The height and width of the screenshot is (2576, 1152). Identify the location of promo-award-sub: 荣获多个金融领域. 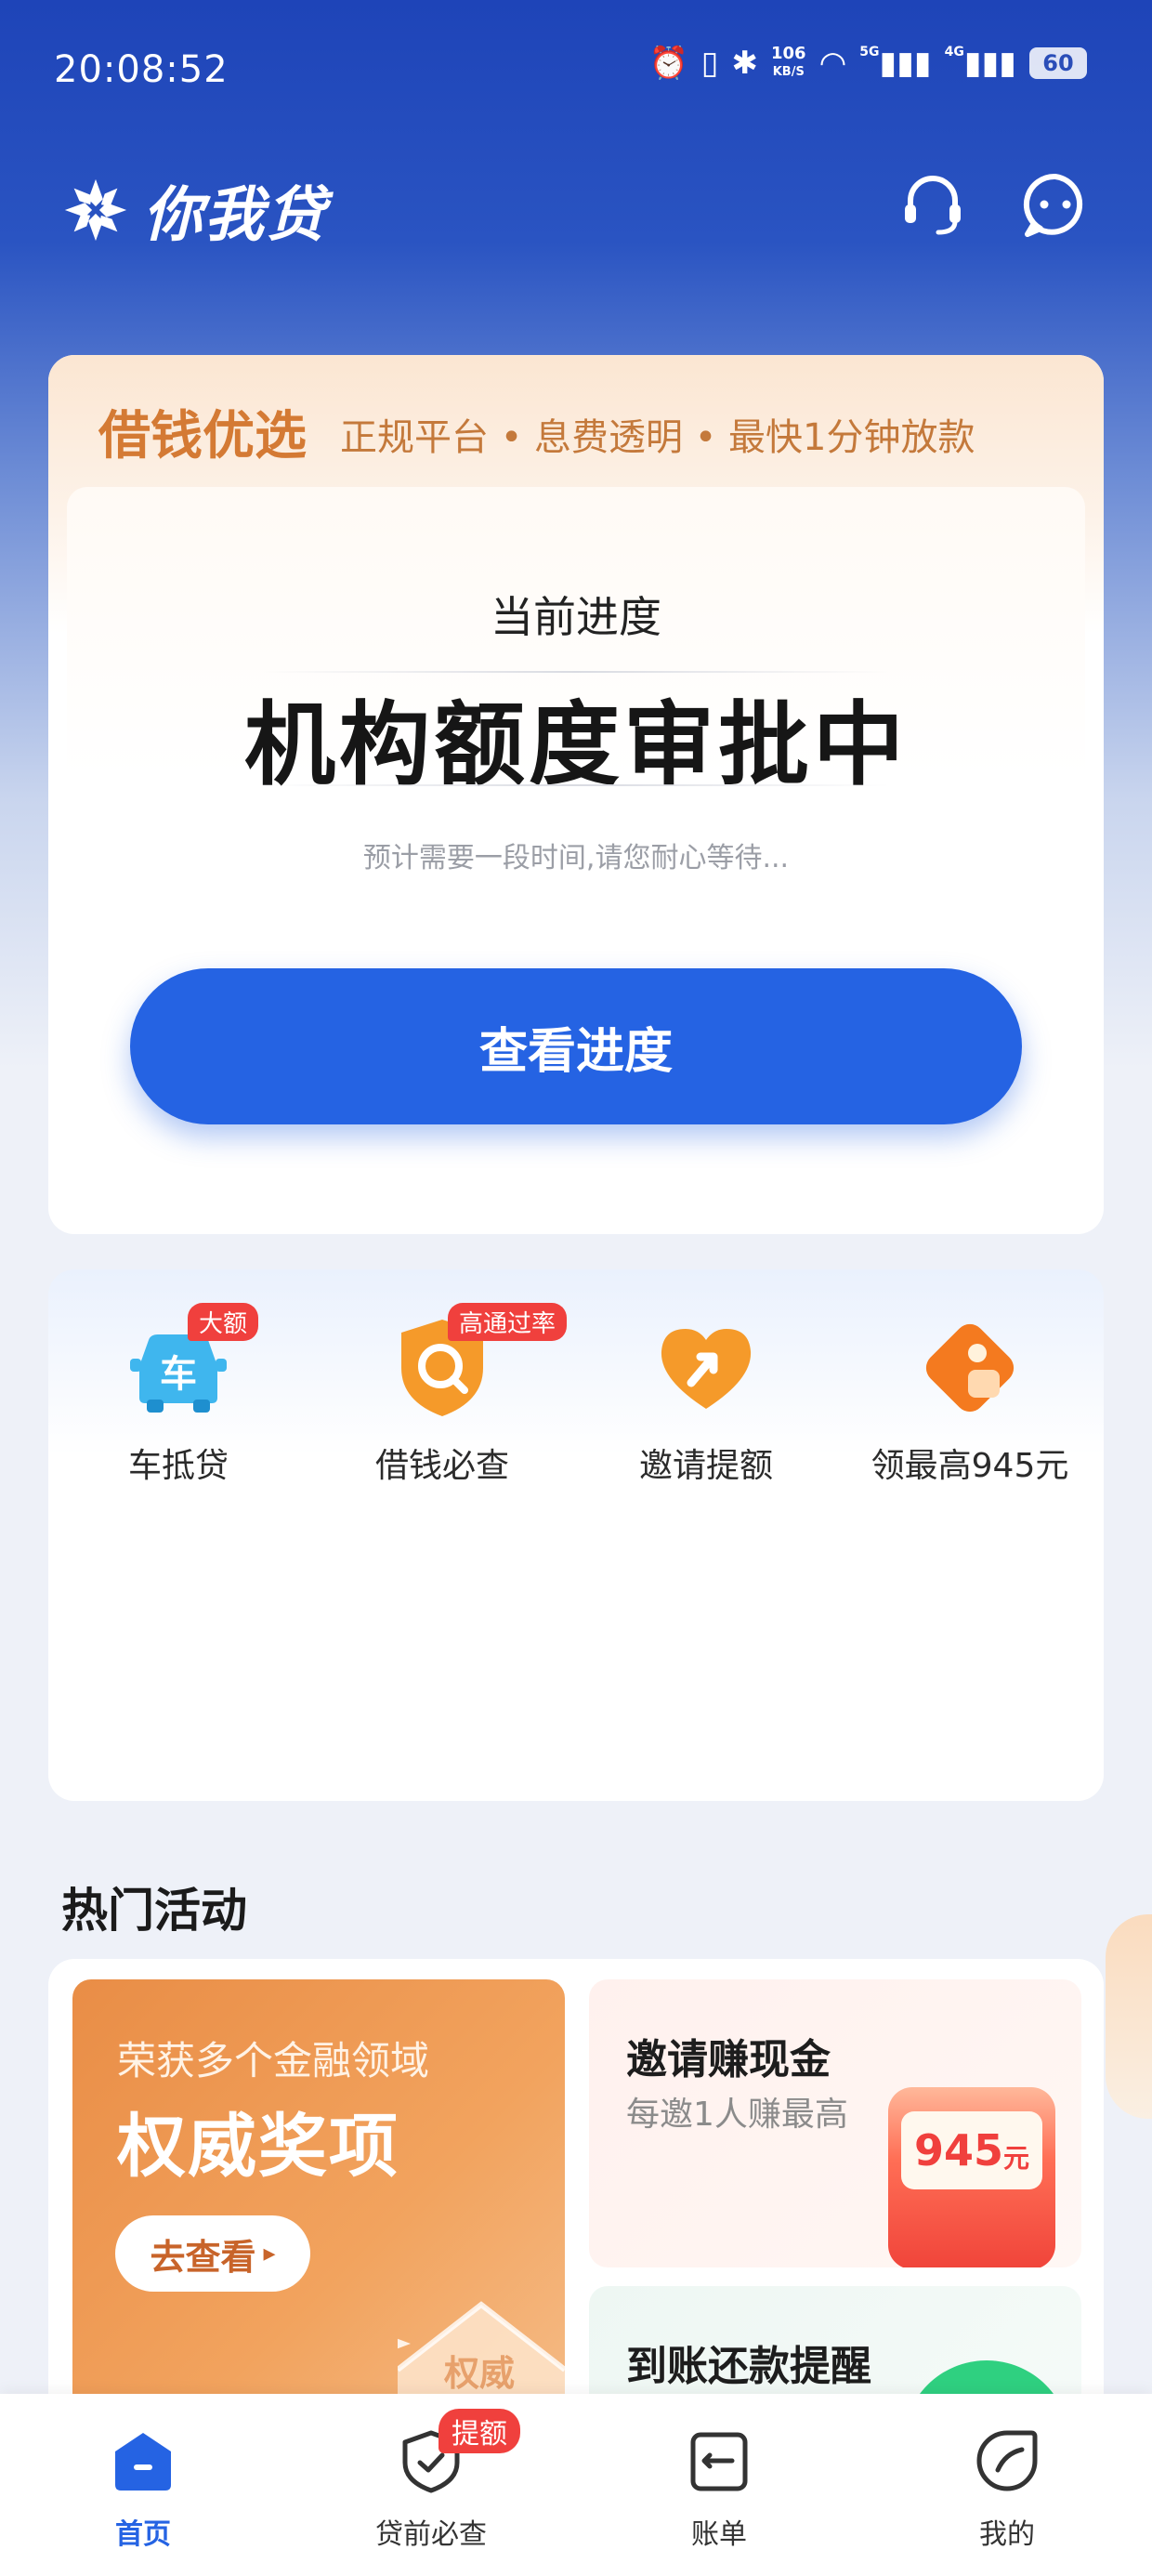
(273, 2060).